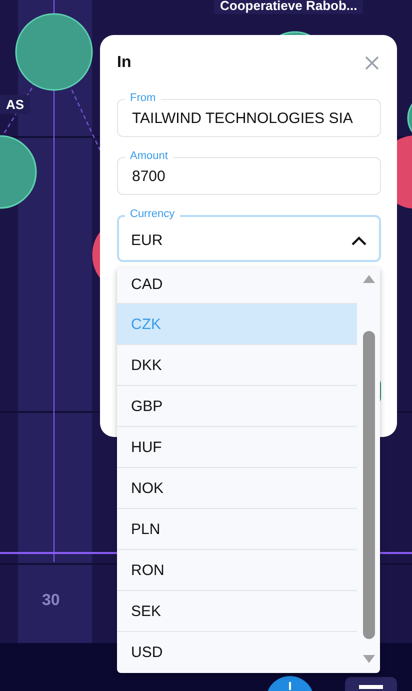 This screenshot has height=691, width=412. I want to click on chevron-up-icon, so click(359, 241).